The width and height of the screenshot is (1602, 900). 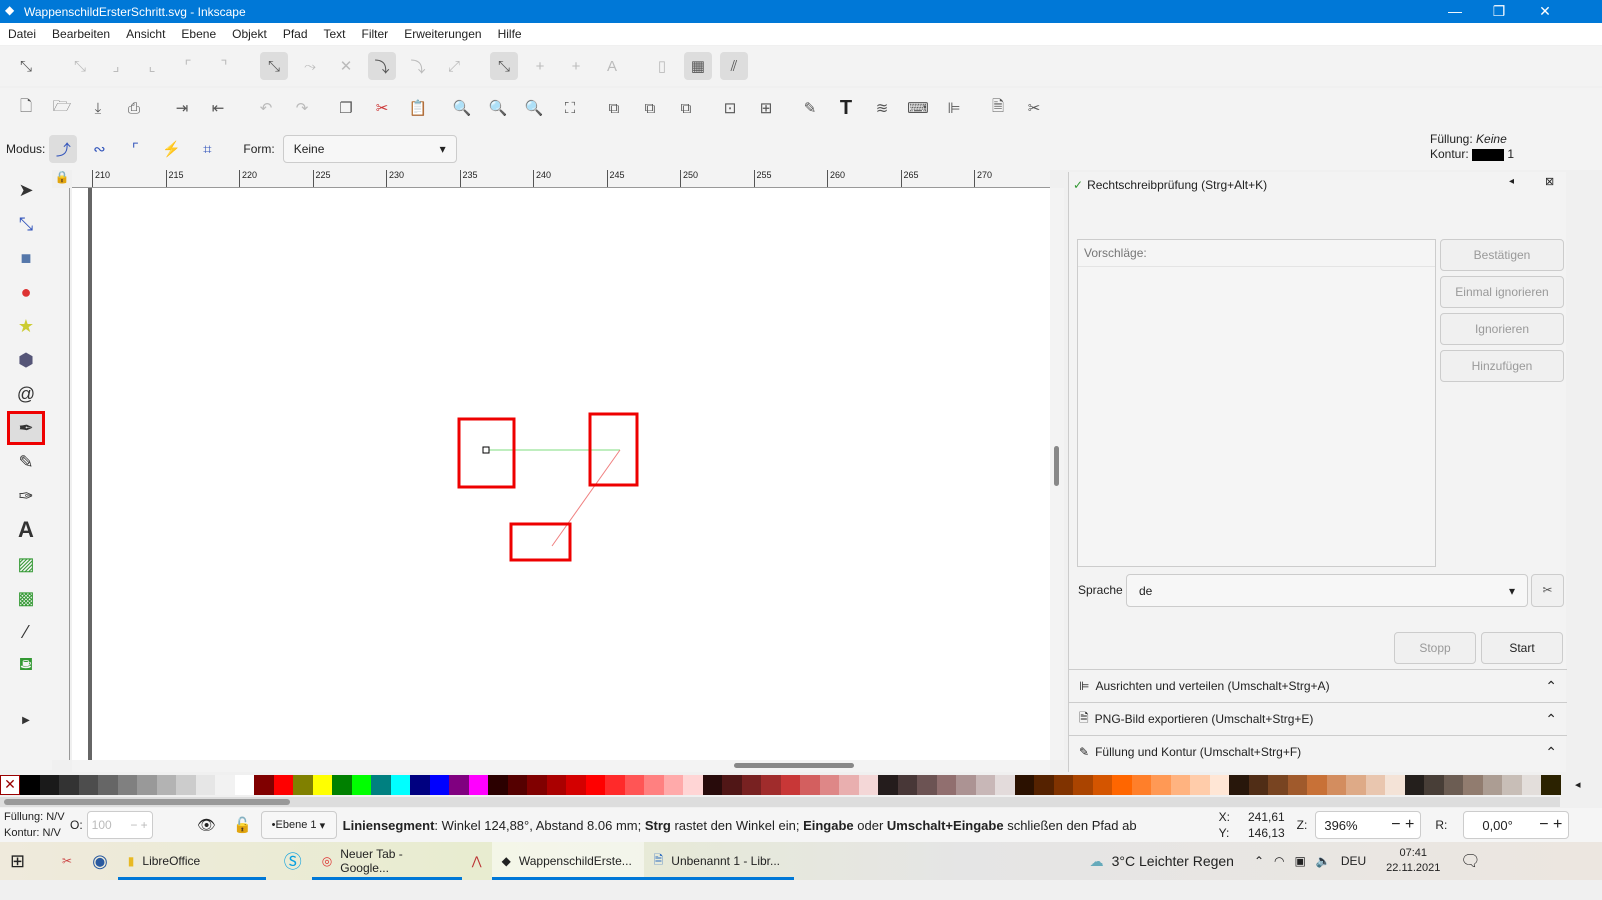 What do you see at coordinates (62, 179) in the screenshot?
I see `lock-guides-icon: 🔒` at bounding box center [62, 179].